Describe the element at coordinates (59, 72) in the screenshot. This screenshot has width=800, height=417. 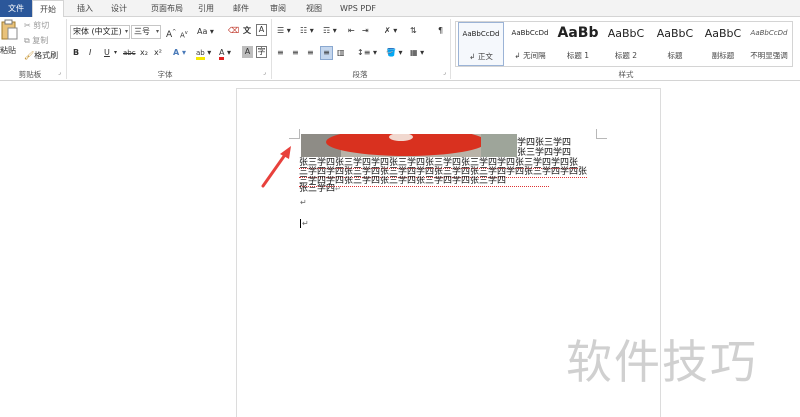
I see `clipboard-launcher-icon: ⌟` at that location.